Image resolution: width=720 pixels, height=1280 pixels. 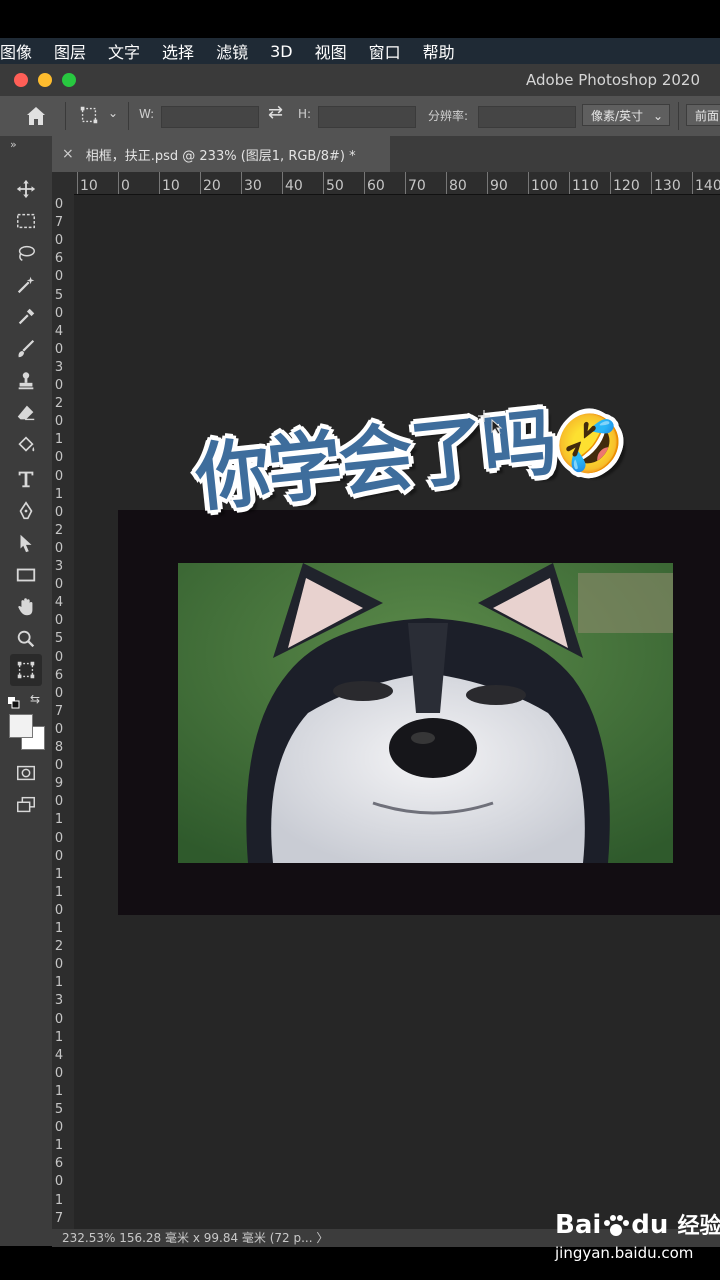 I want to click on swap-icon: ⇄, so click(x=275, y=112).